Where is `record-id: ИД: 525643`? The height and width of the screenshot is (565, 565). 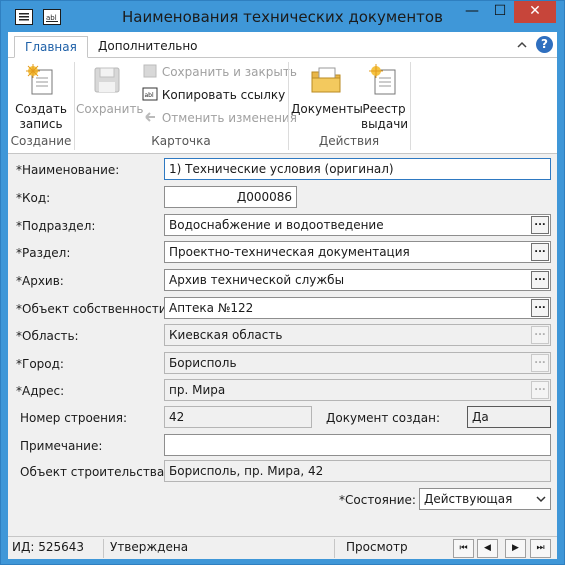 record-id: ИД: 525643 is located at coordinates (48, 547).